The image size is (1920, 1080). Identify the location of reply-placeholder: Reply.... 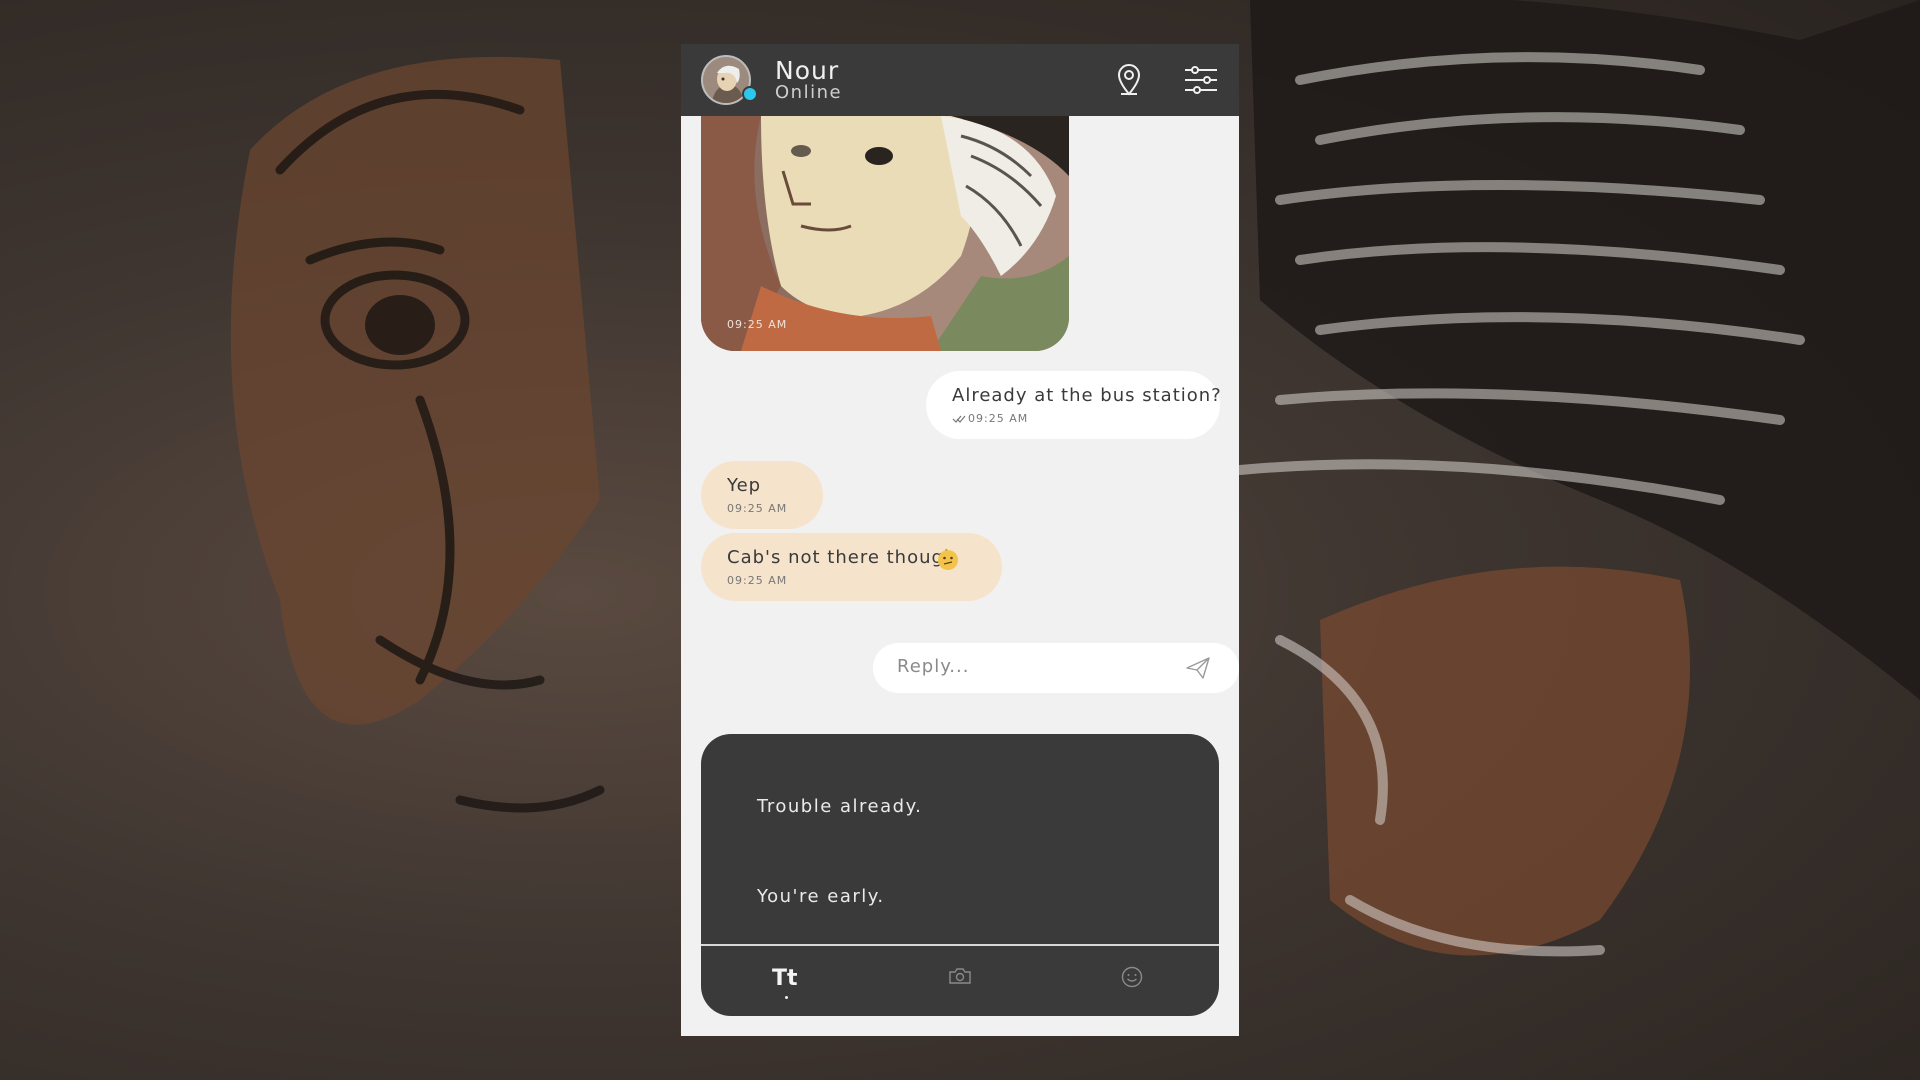
(933, 666).